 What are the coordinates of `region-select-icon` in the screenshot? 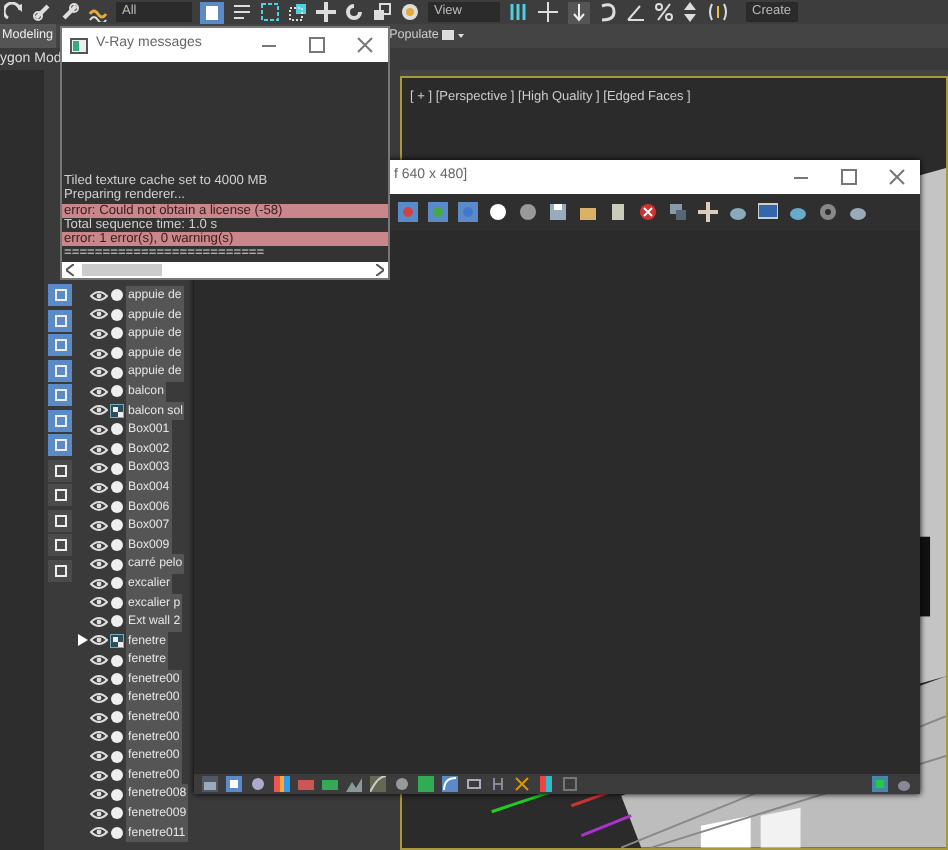 It's located at (270, 12).